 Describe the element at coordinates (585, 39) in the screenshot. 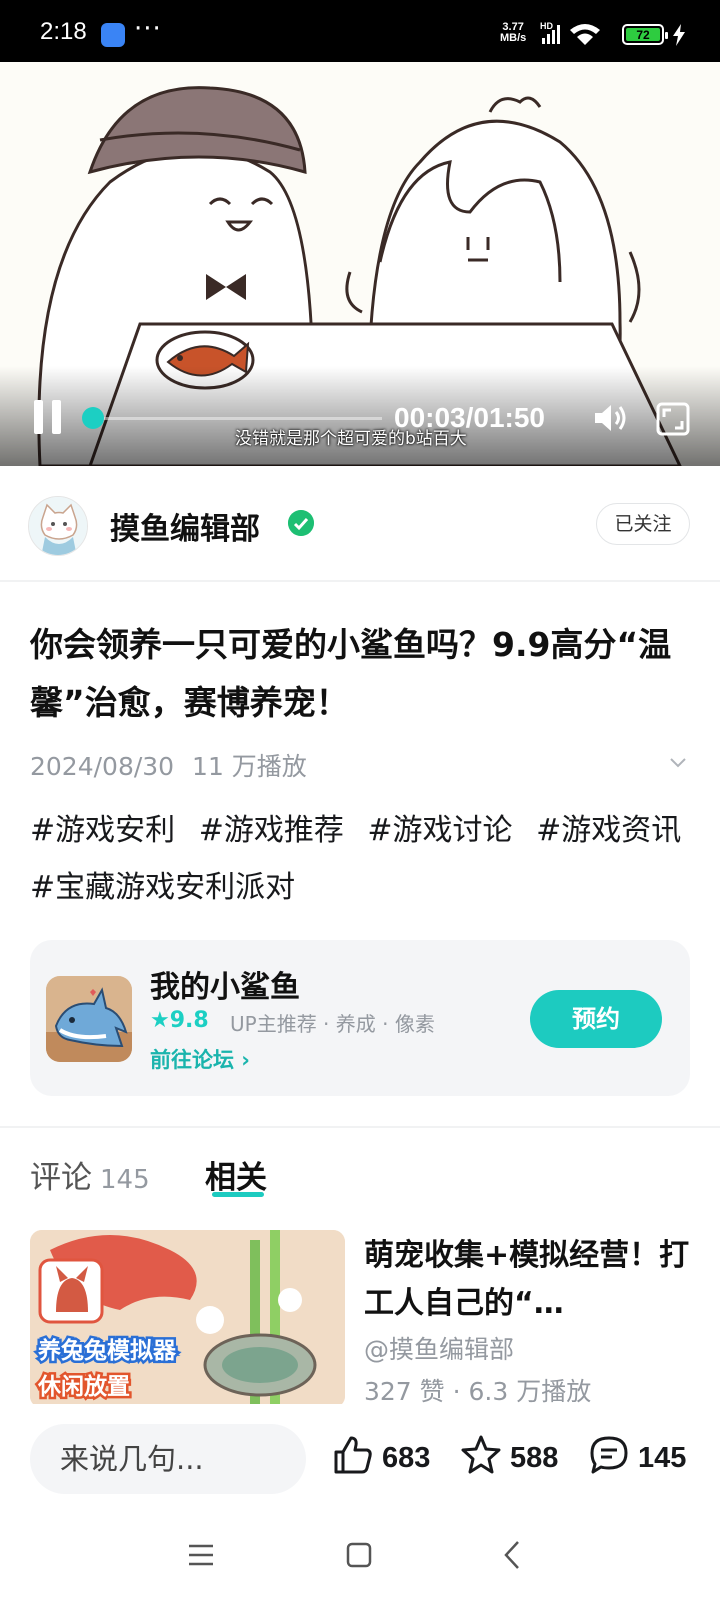

I see `wifi-arc-inner` at that location.